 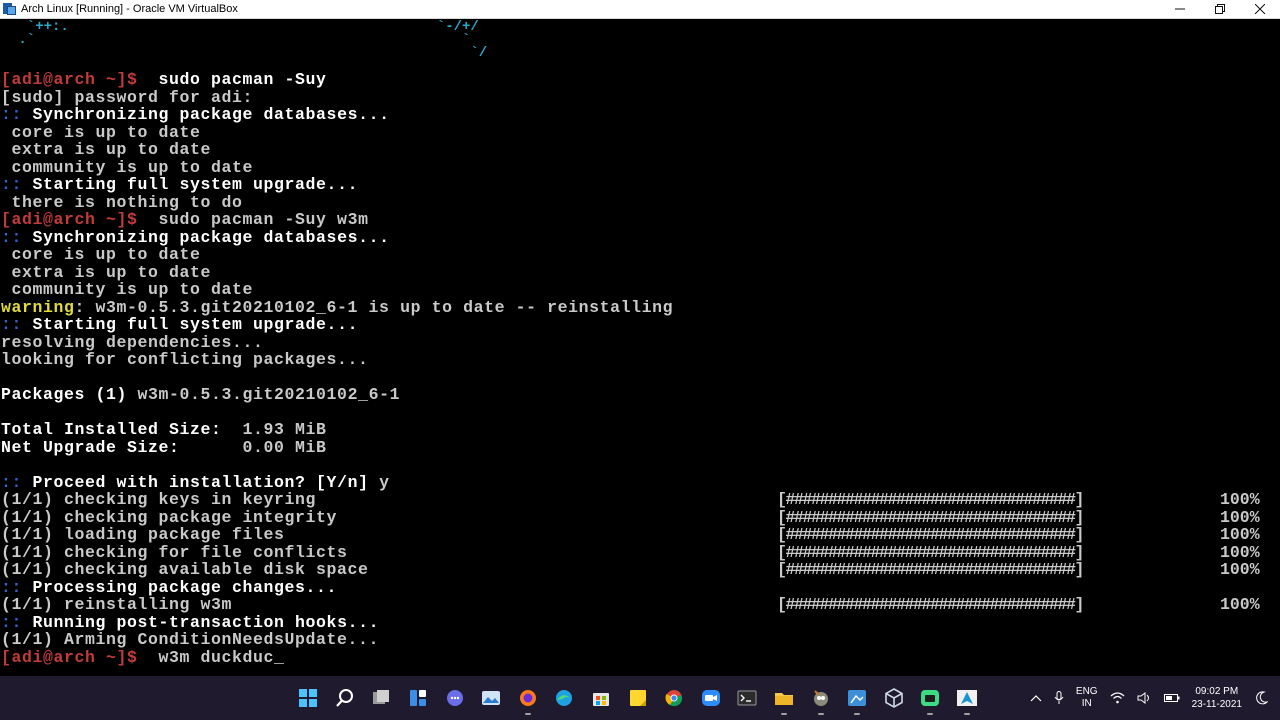 What do you see at coordinates (454, 698) in the screenshot?
I see `chat-button` at bounding box center [454, 698].